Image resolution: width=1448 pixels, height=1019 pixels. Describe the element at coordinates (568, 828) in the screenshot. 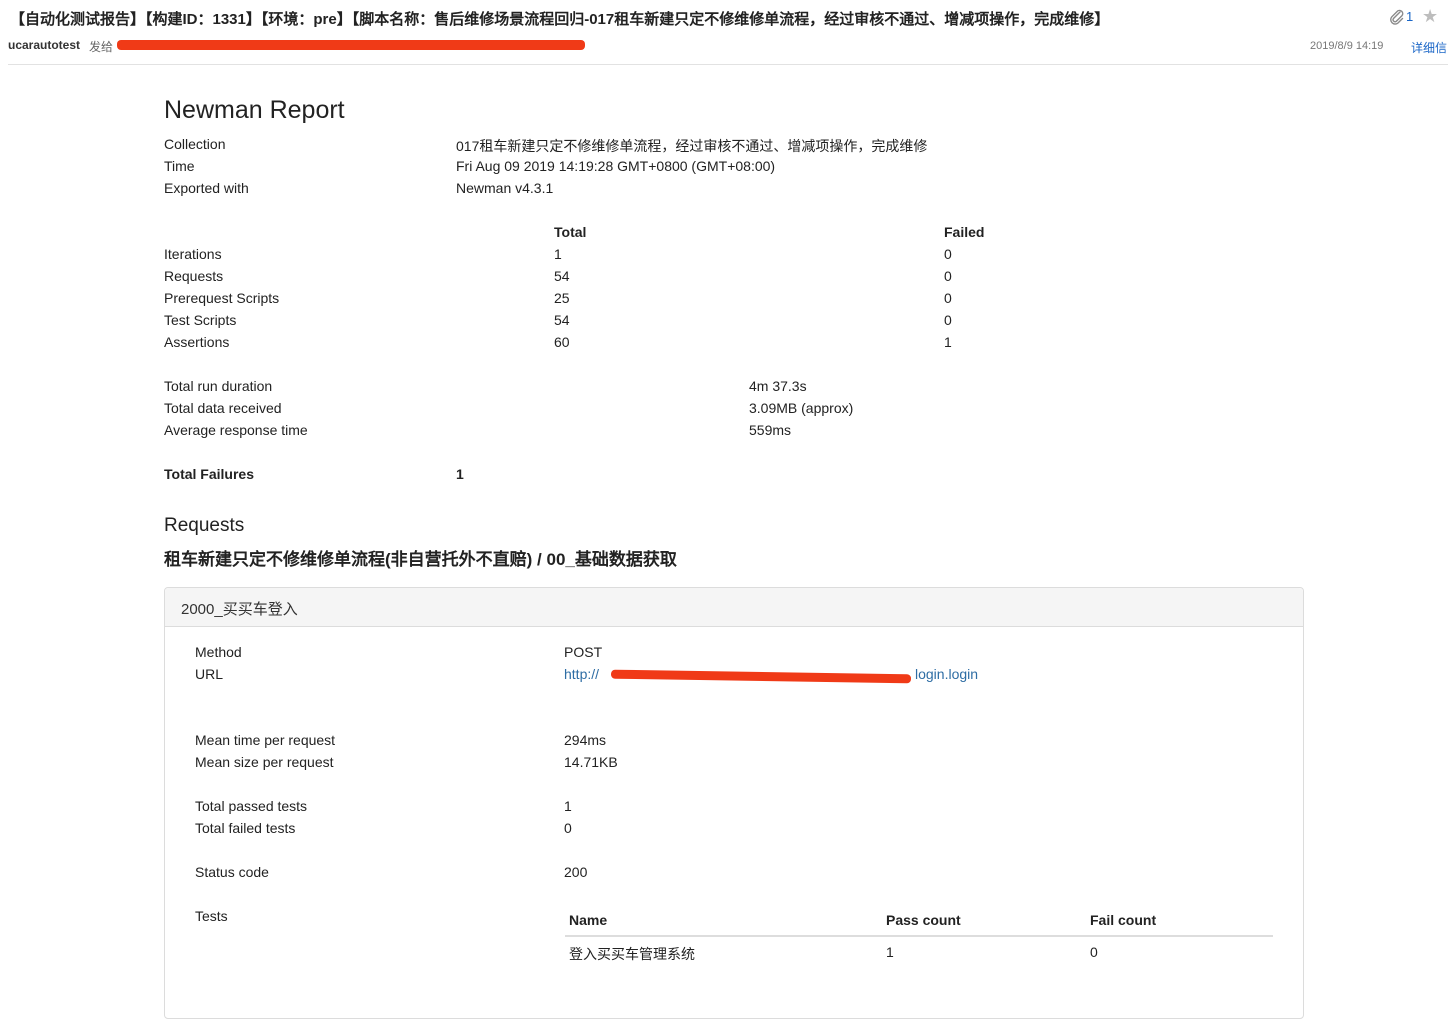

I see `failed-tests-value: 0` at that location.